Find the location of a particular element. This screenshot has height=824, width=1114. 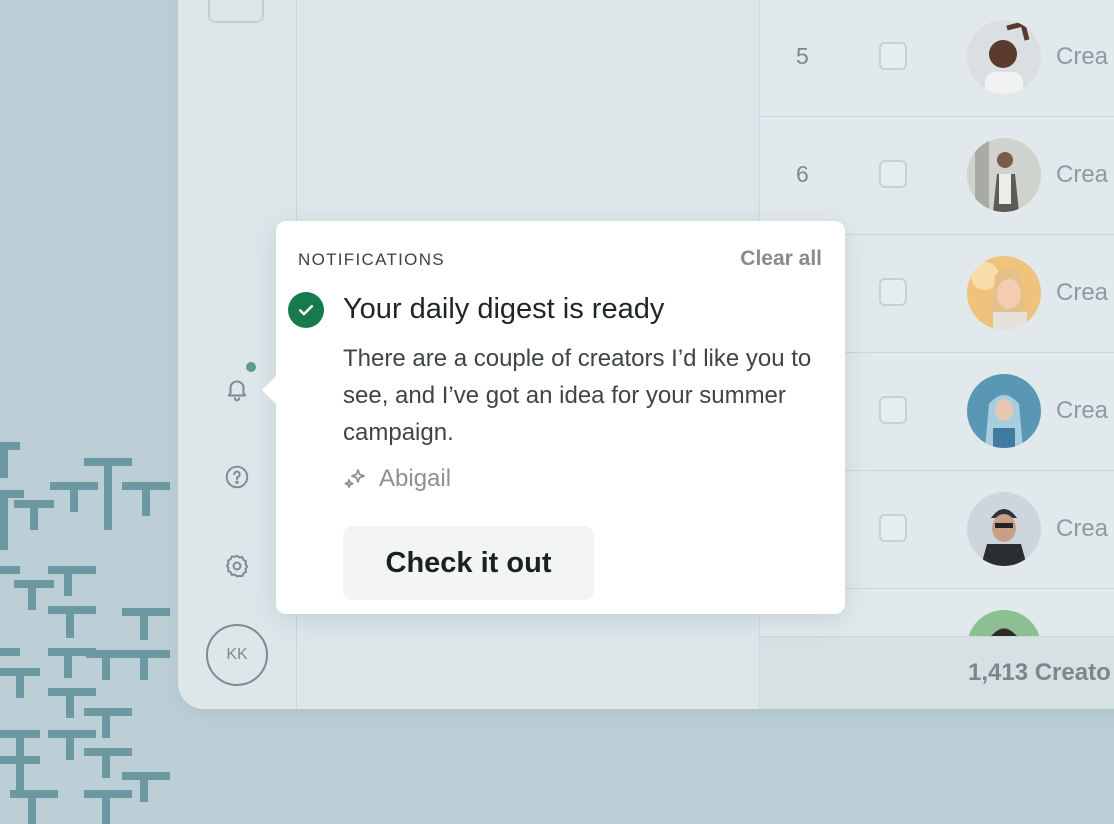

row-number: 6 is located at coordinates (802, 174).